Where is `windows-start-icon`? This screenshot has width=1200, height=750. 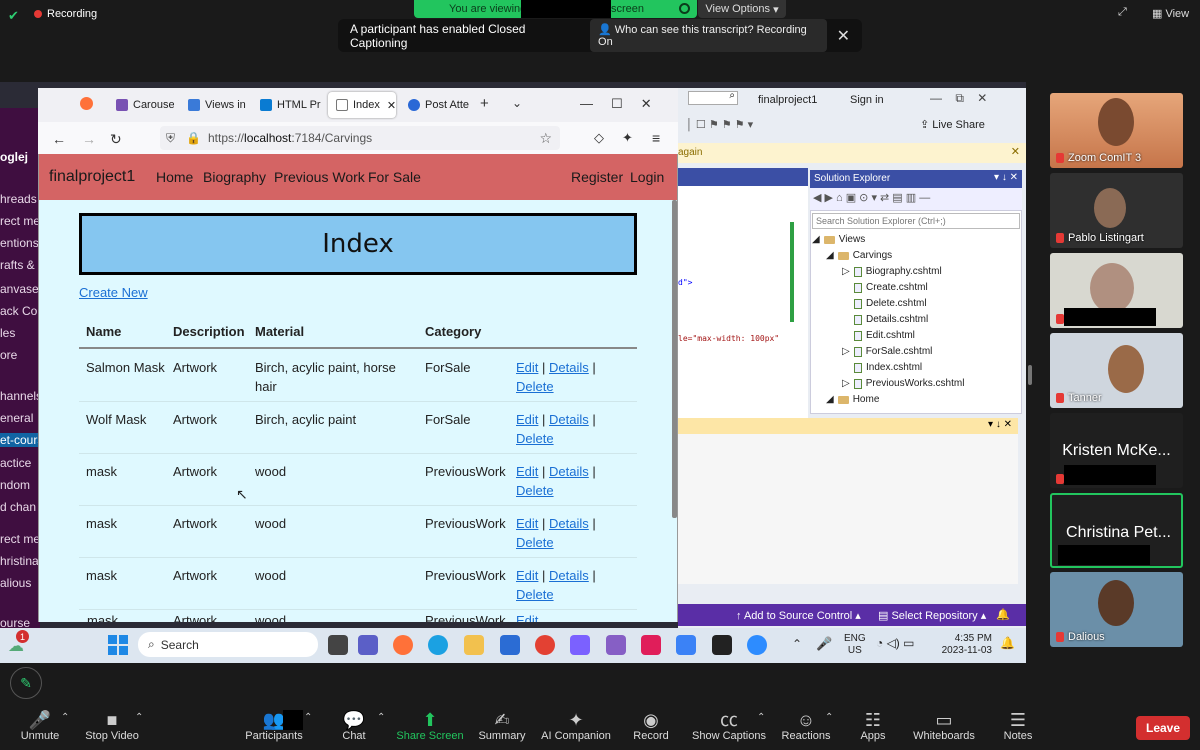
windows-start-icon is located at coordinates (118, 645).